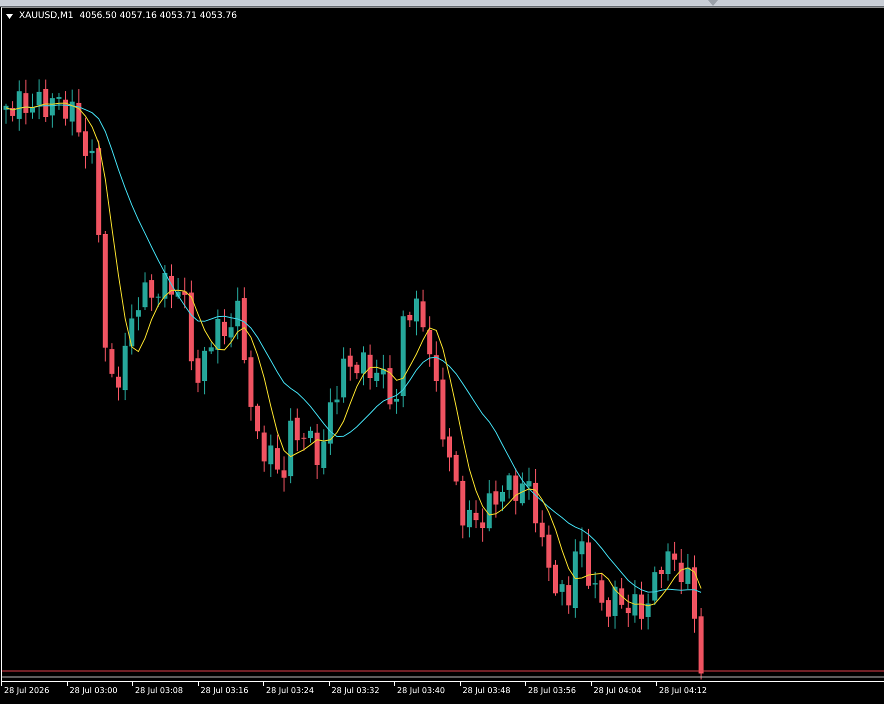  Describe the element at coordinates (224, 690) in the screenshot. I see `time-axis-label: 28 Jul 03:16` at that location.